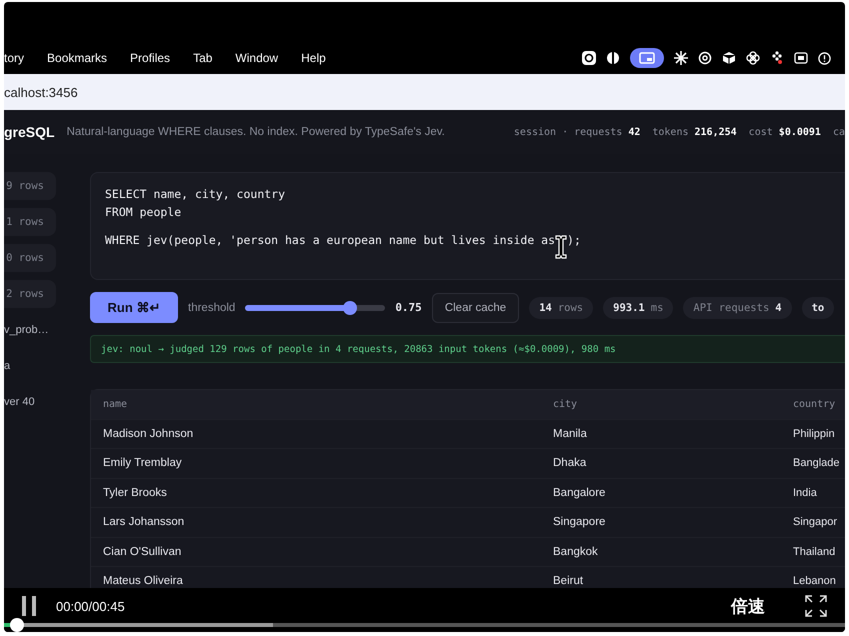 The width and height of the screenshot is (849, 636). Describe the element at coordinates (30, 258) in the screenshot. I see `query-history-item: 0 rows` at that location.